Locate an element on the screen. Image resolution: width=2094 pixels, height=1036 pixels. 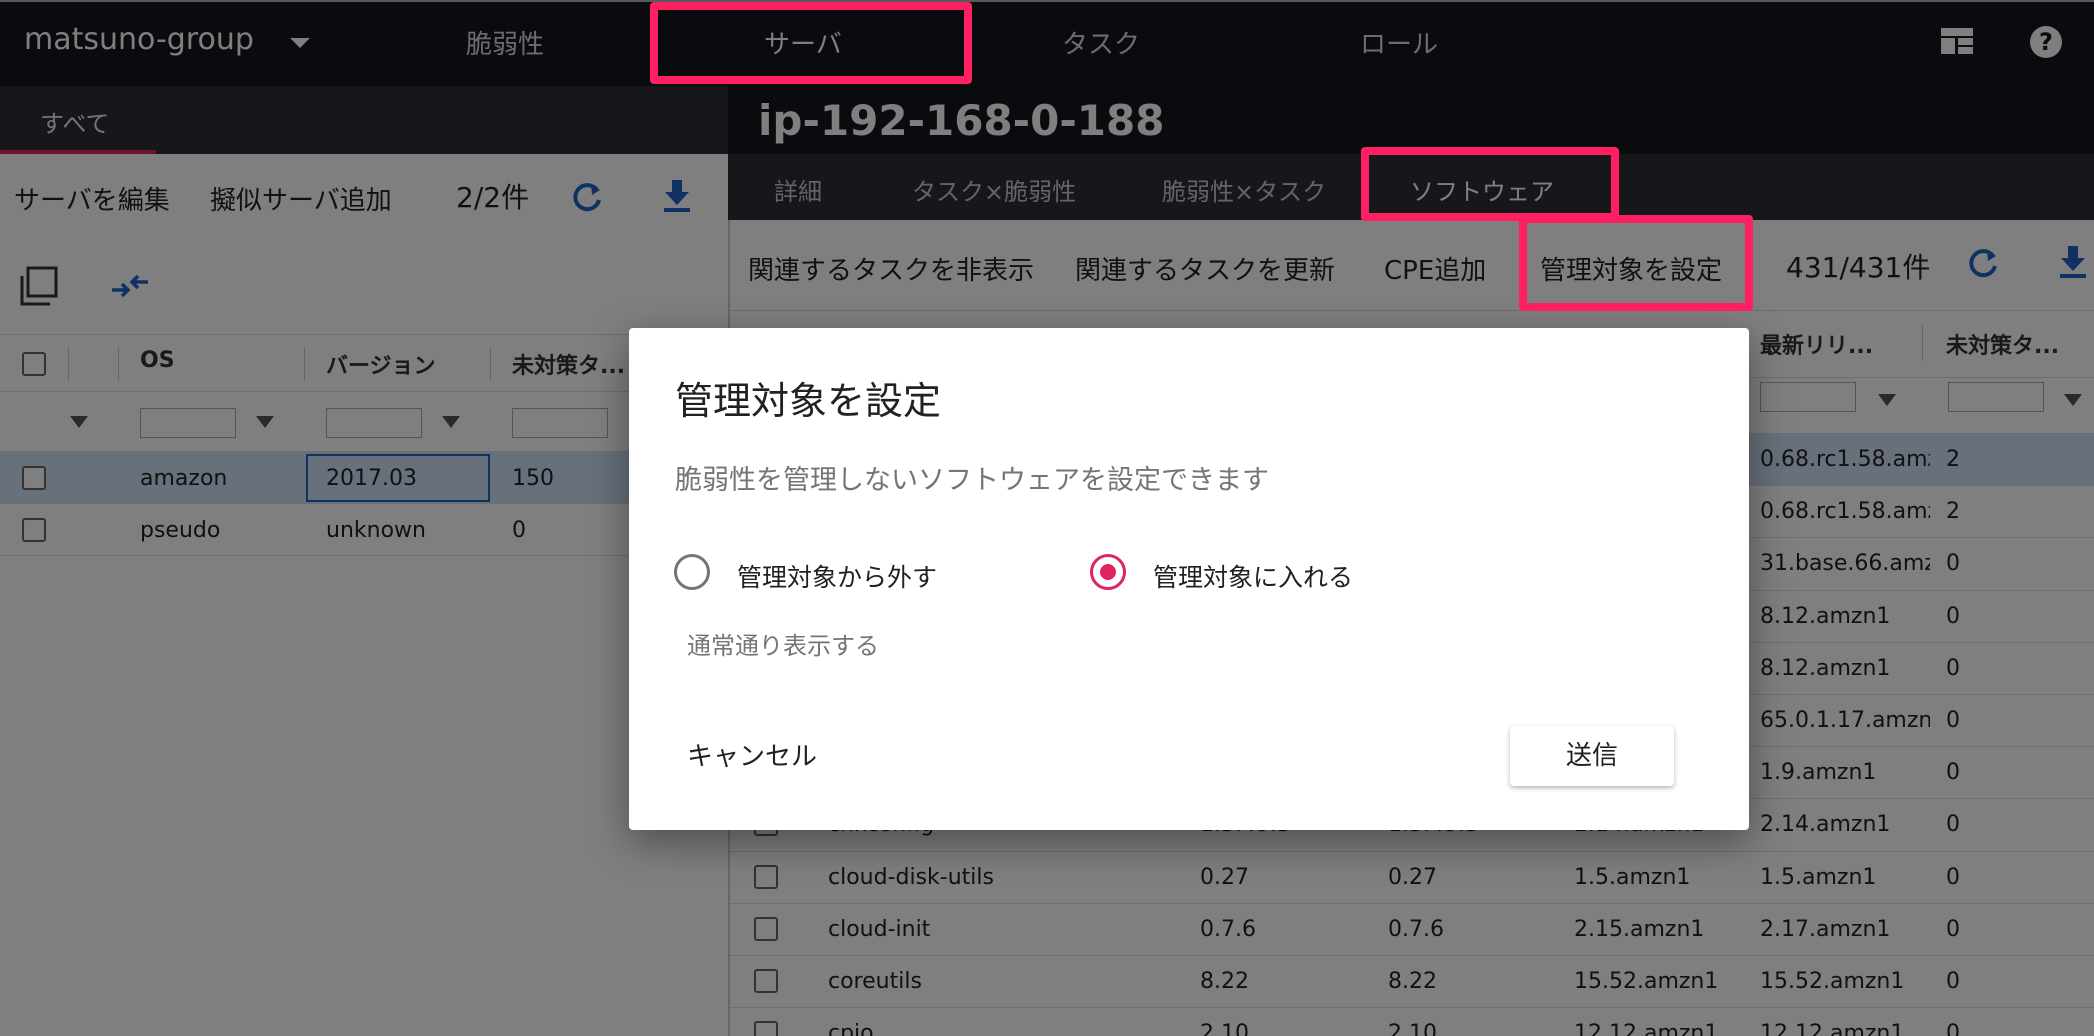
include-radio is located at coordinates (1108, 572).